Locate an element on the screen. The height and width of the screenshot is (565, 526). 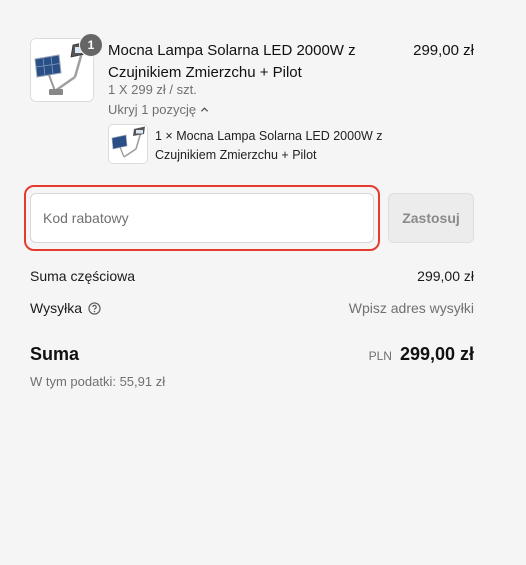
apply-discount-button: Zastosuj is located at coordinates (431, 218).